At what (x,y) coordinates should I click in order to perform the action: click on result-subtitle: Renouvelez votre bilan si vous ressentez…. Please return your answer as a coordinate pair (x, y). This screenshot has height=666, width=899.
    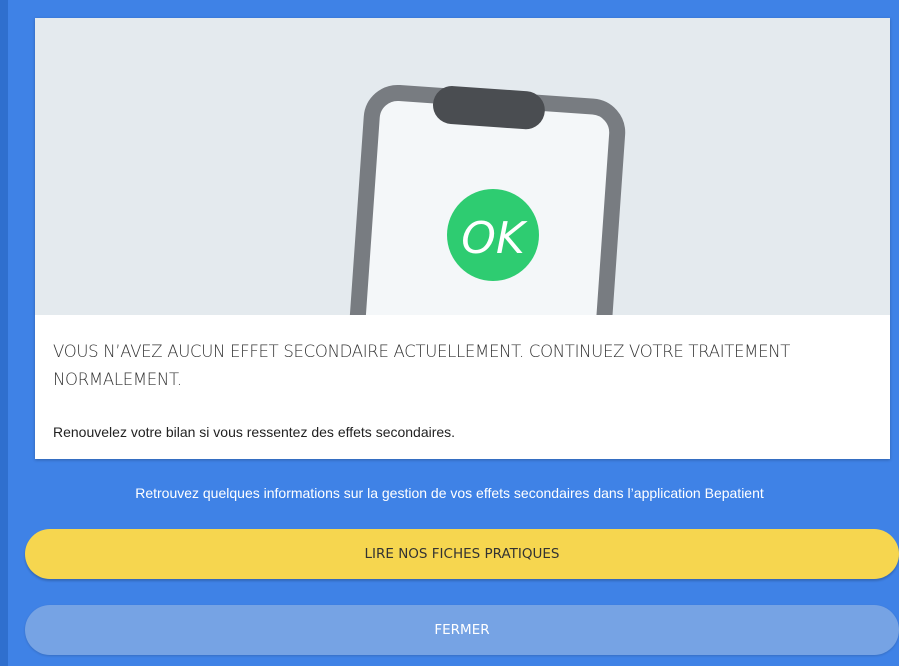
    Looking at the image, I should click on (254, 432).